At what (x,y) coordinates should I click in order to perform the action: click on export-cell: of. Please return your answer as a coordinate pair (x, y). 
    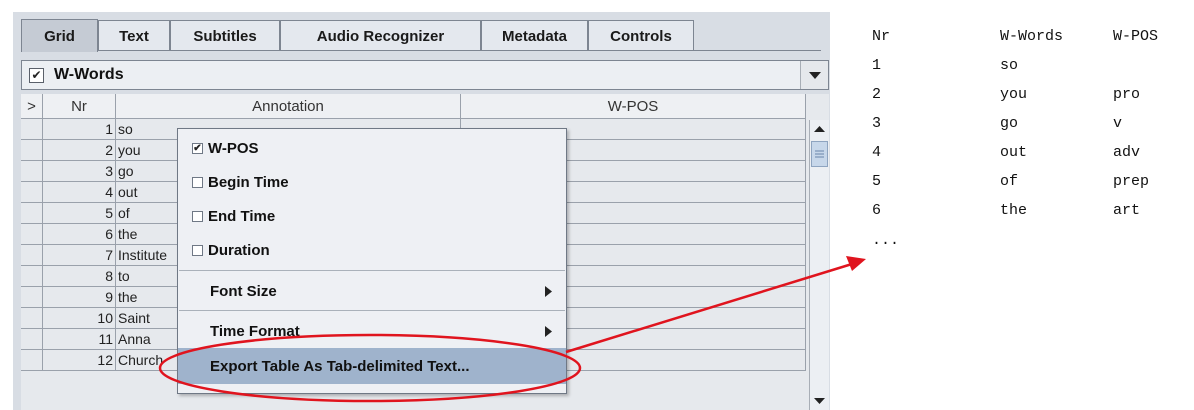
    Looking at the image, I should click on (1009, 181).